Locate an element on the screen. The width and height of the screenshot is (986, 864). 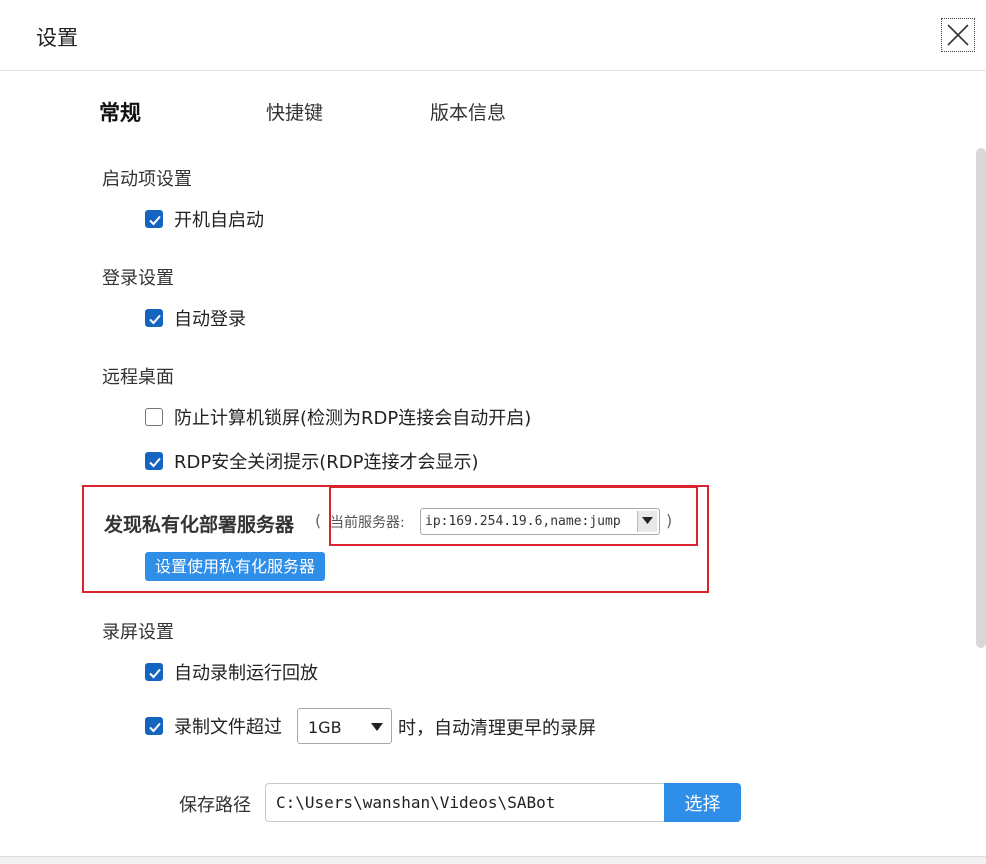
current-server-value: ip:169.254.19.6,name:jump is located at coordinates (523, 521).